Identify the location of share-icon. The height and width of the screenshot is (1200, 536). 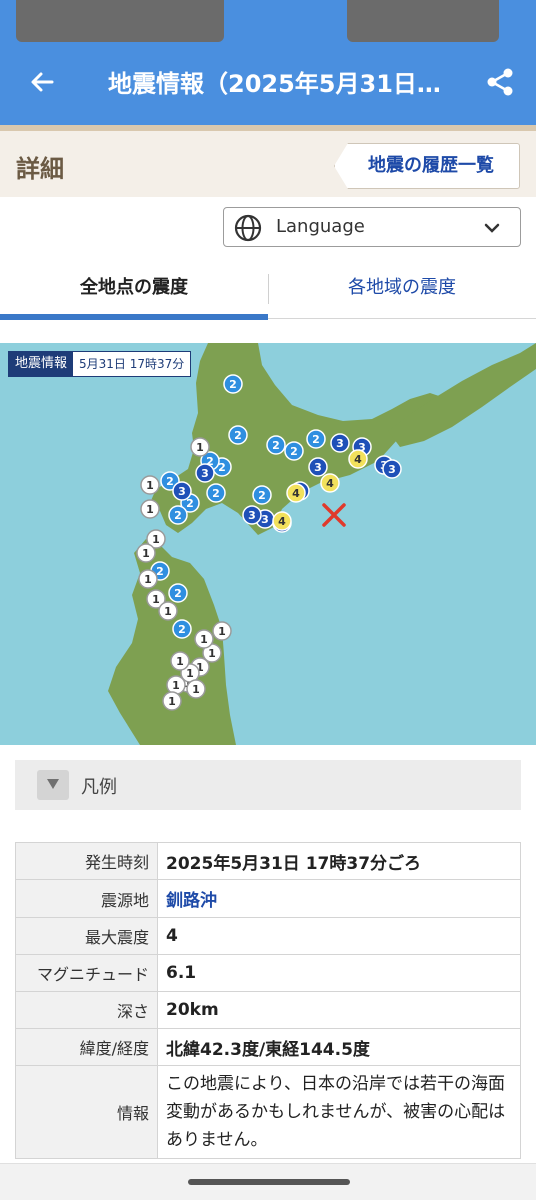
(500, 82).